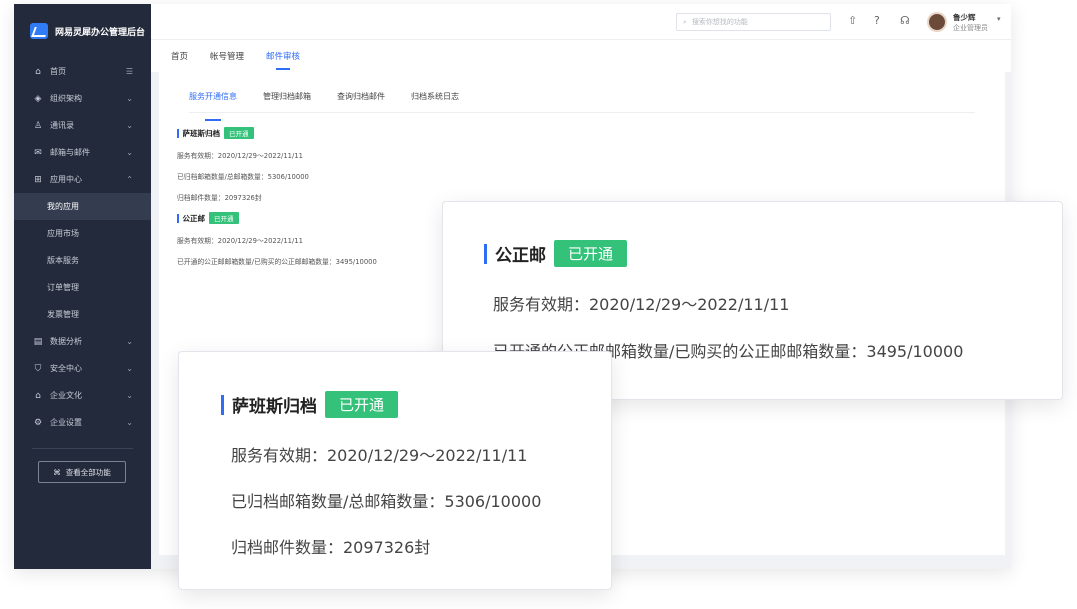 The image size is (1077, 609). I want to click on sidebar-item-home: ⌂ 首页 ☰, so click(82, 71).